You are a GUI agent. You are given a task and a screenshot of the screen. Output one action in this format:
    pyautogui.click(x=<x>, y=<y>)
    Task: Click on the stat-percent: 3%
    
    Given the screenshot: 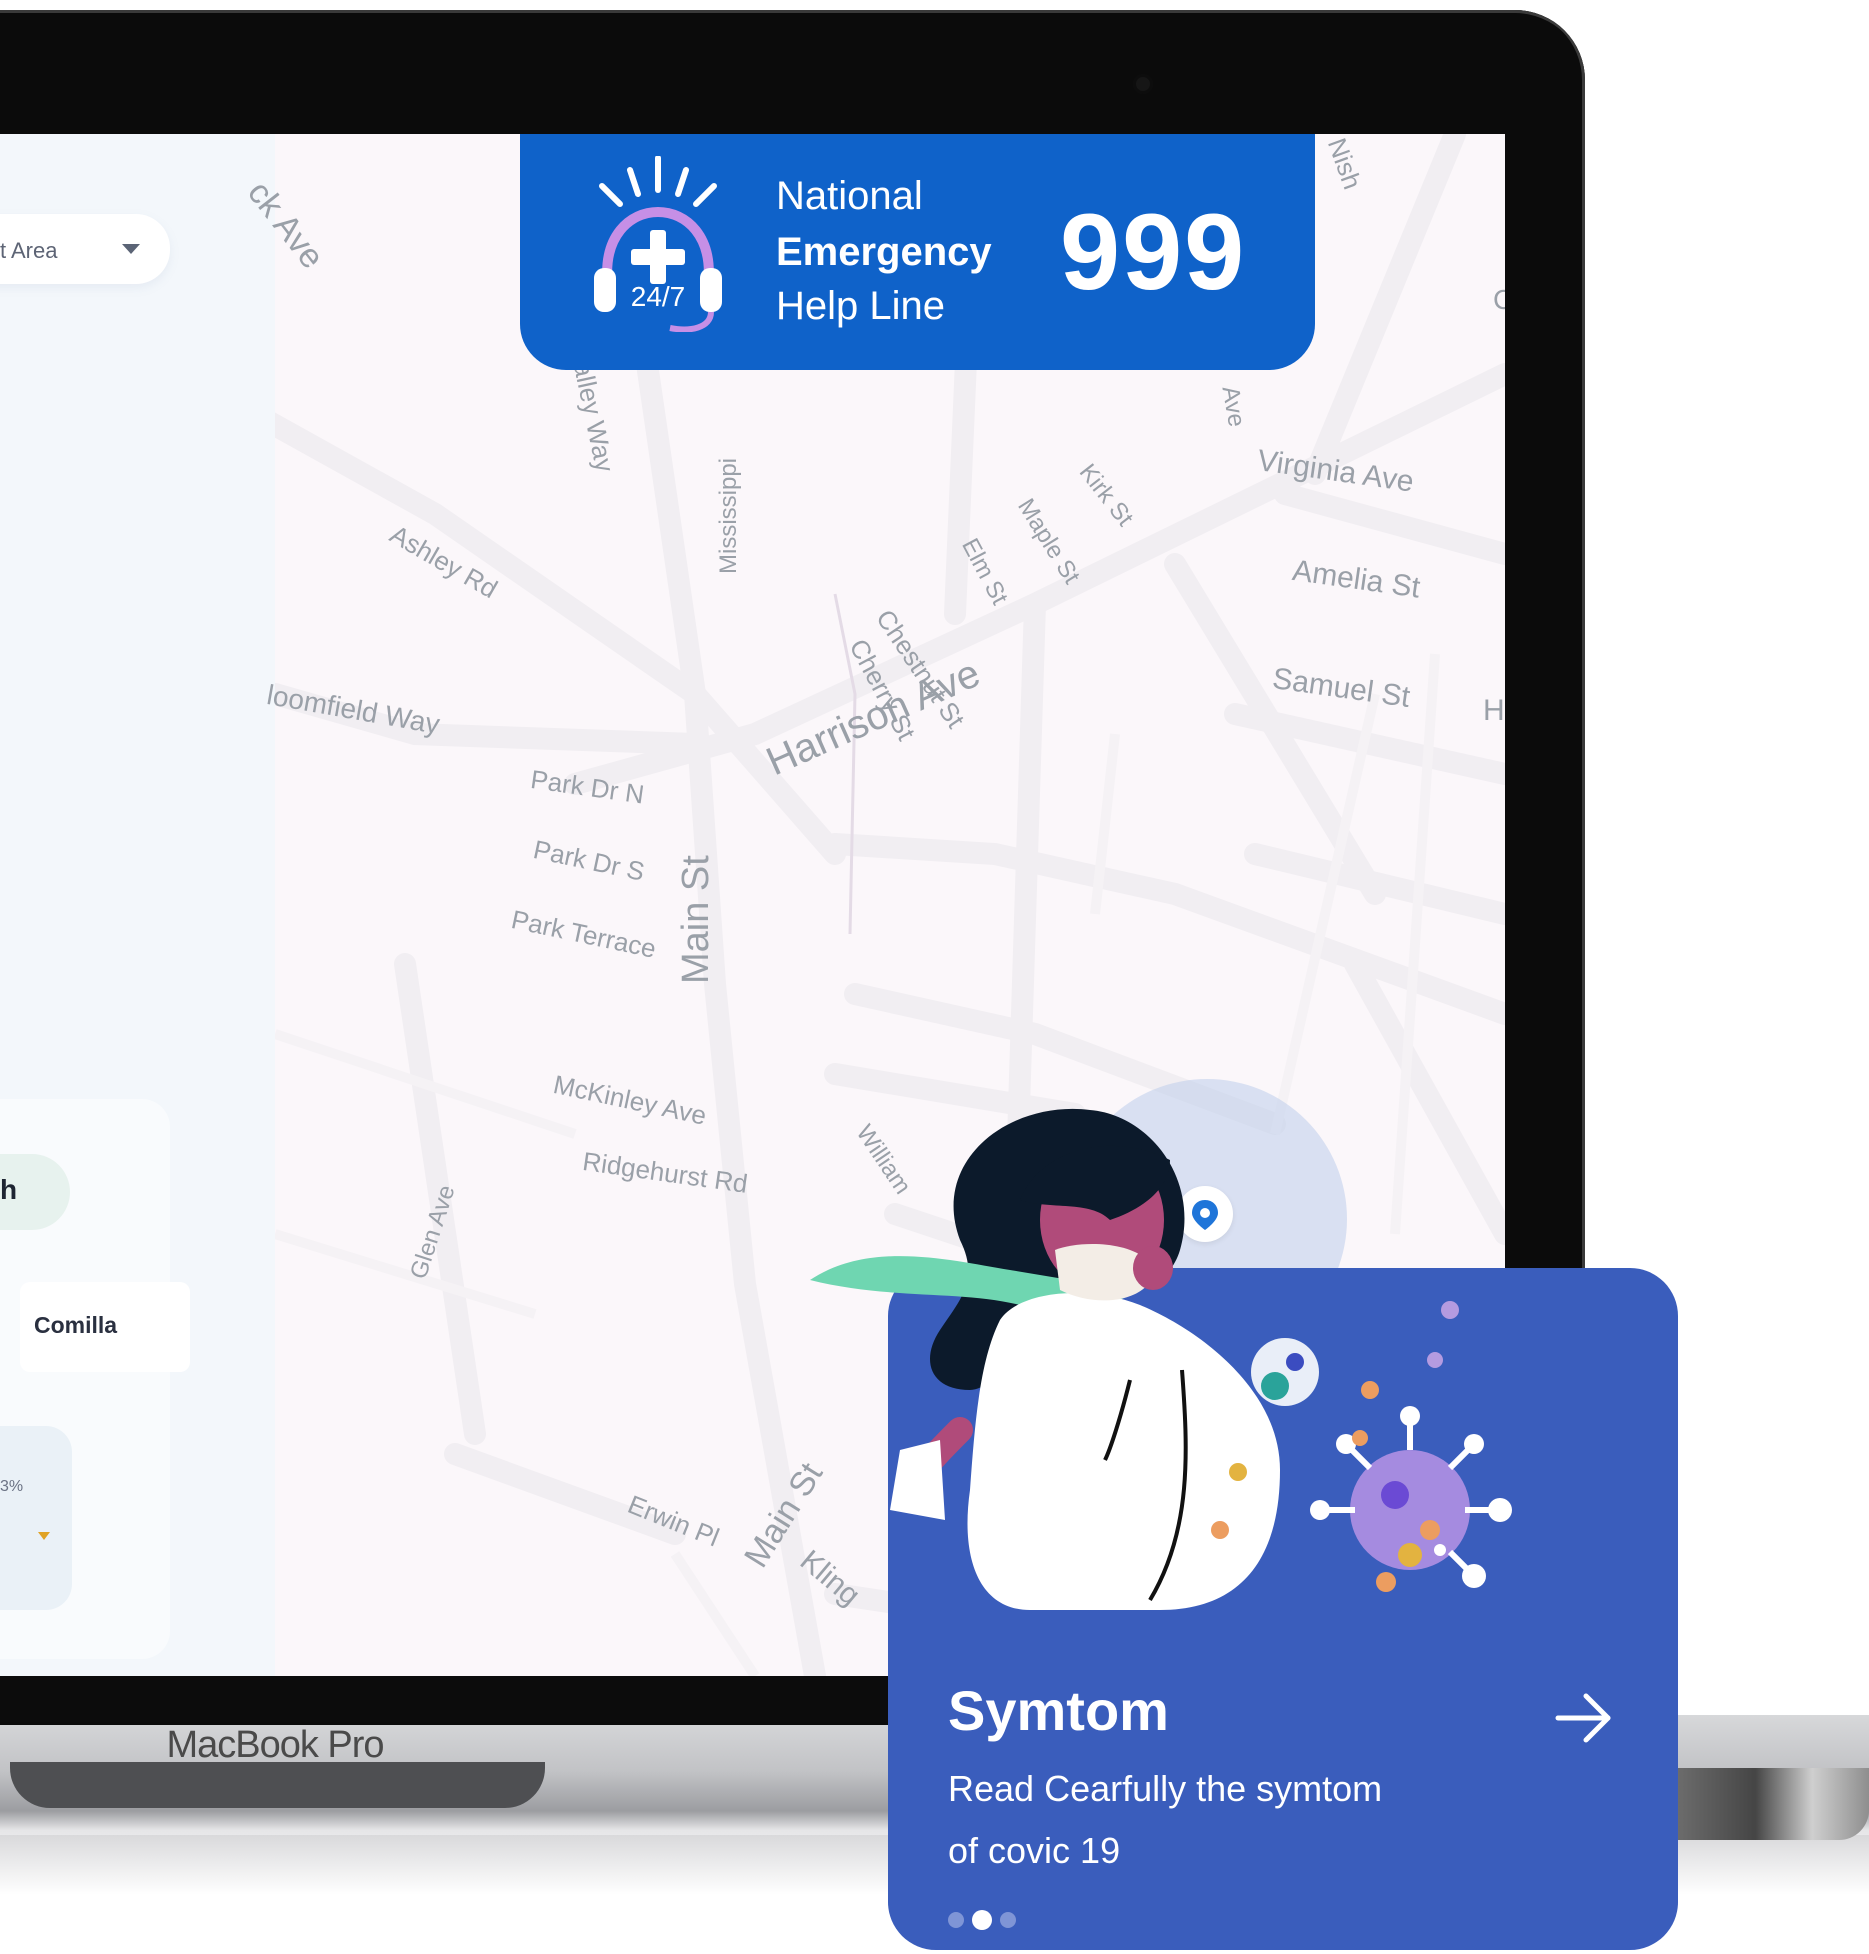 What is the action you would take?
    pyautogui.click(x=12, y=1486)
    